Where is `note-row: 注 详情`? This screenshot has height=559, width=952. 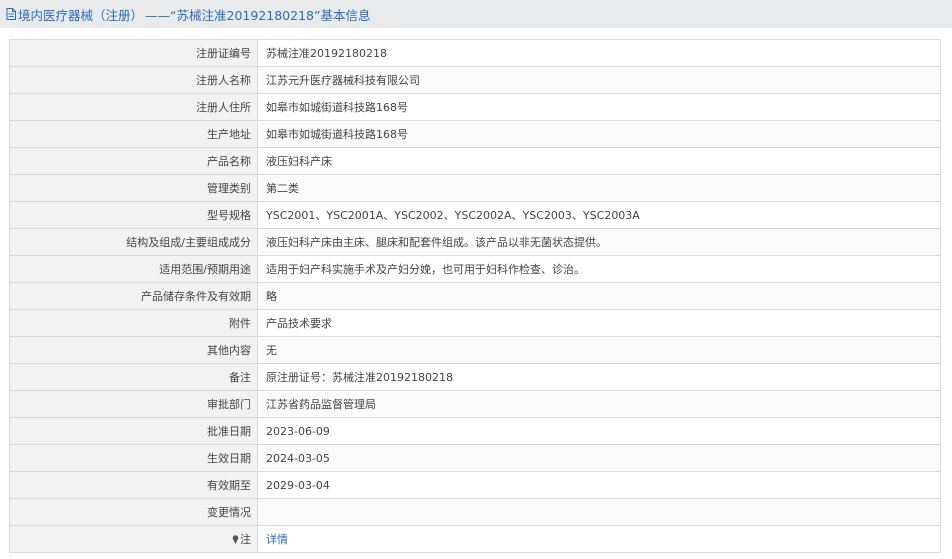 note-row: 注 详情 is located at coordinates (475, 539).